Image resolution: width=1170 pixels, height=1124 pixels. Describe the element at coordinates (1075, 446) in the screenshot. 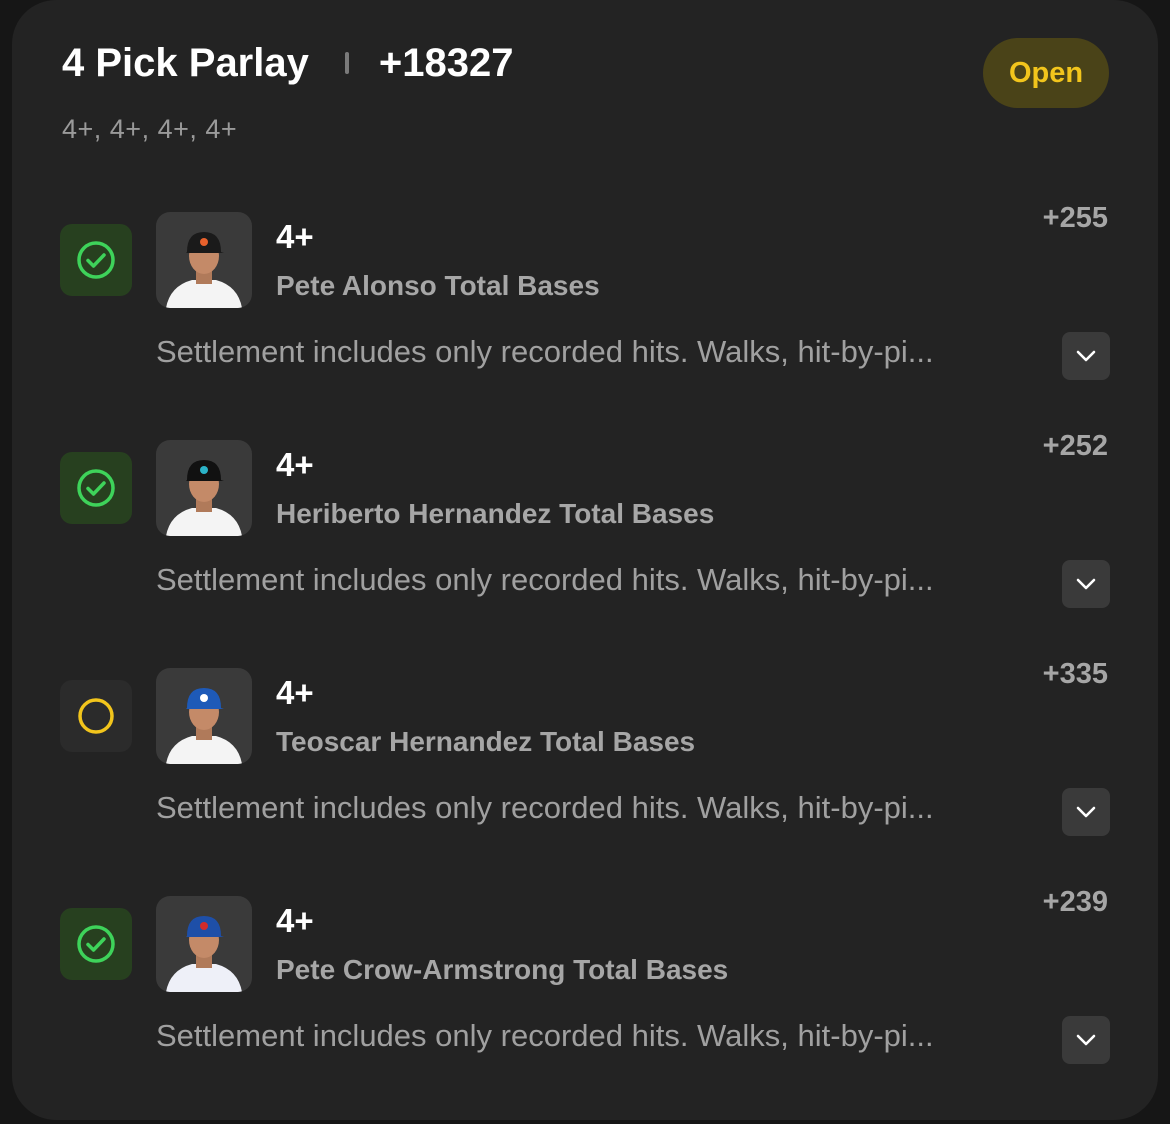

I see `leg-odds: +252` at that location.